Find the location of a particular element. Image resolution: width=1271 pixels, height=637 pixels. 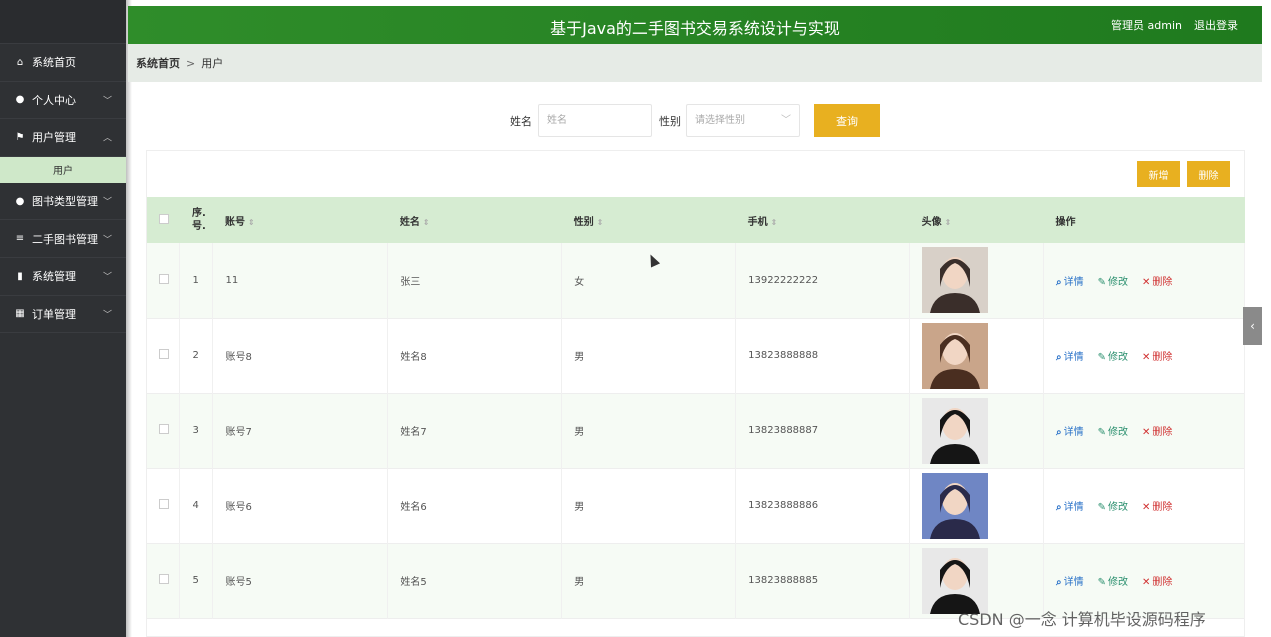

cell-phone: 13922222222 is located at coordinates (823, 280).